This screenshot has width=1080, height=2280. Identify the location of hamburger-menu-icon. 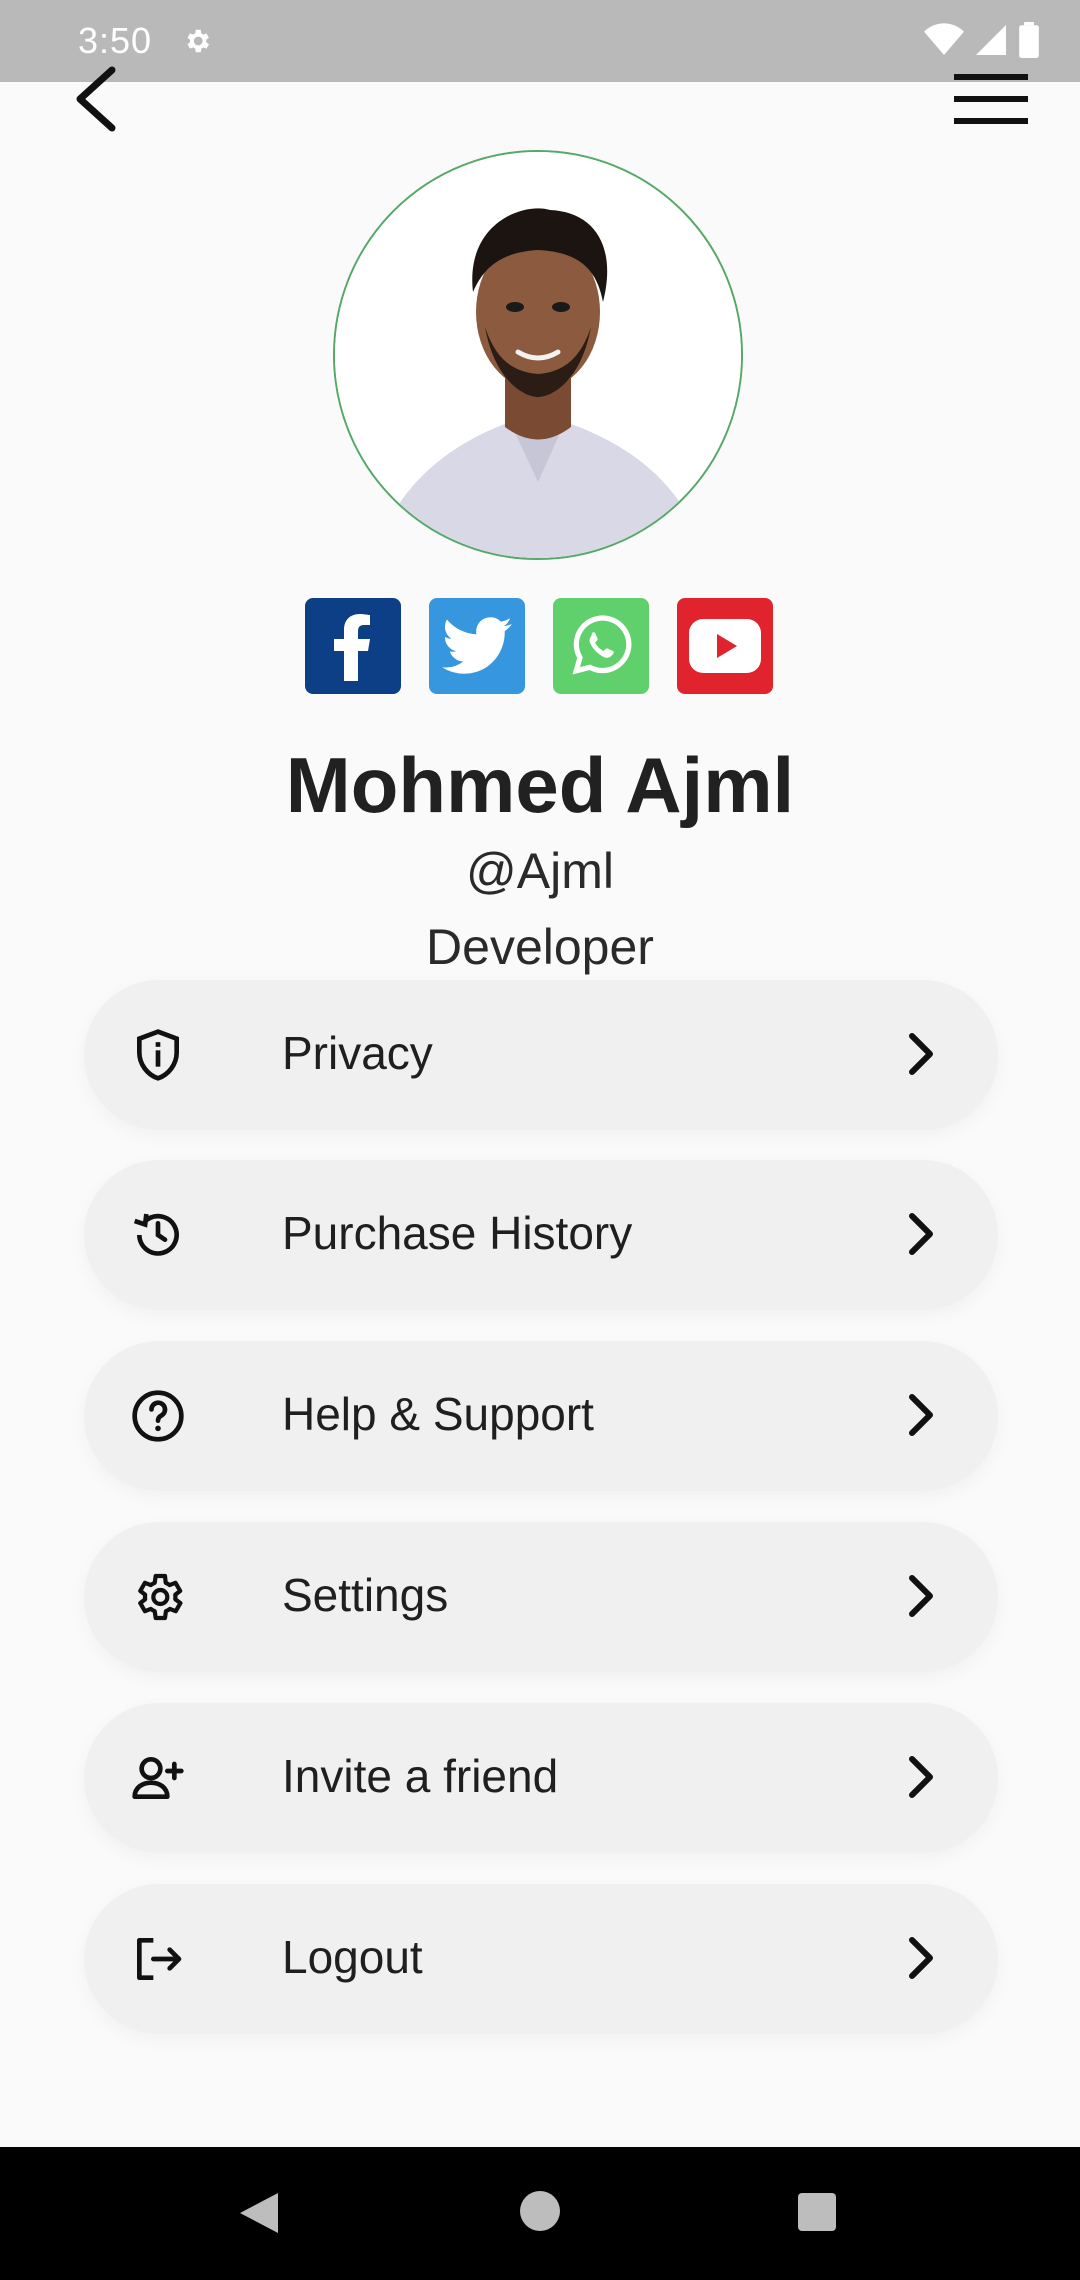
(991, 99).